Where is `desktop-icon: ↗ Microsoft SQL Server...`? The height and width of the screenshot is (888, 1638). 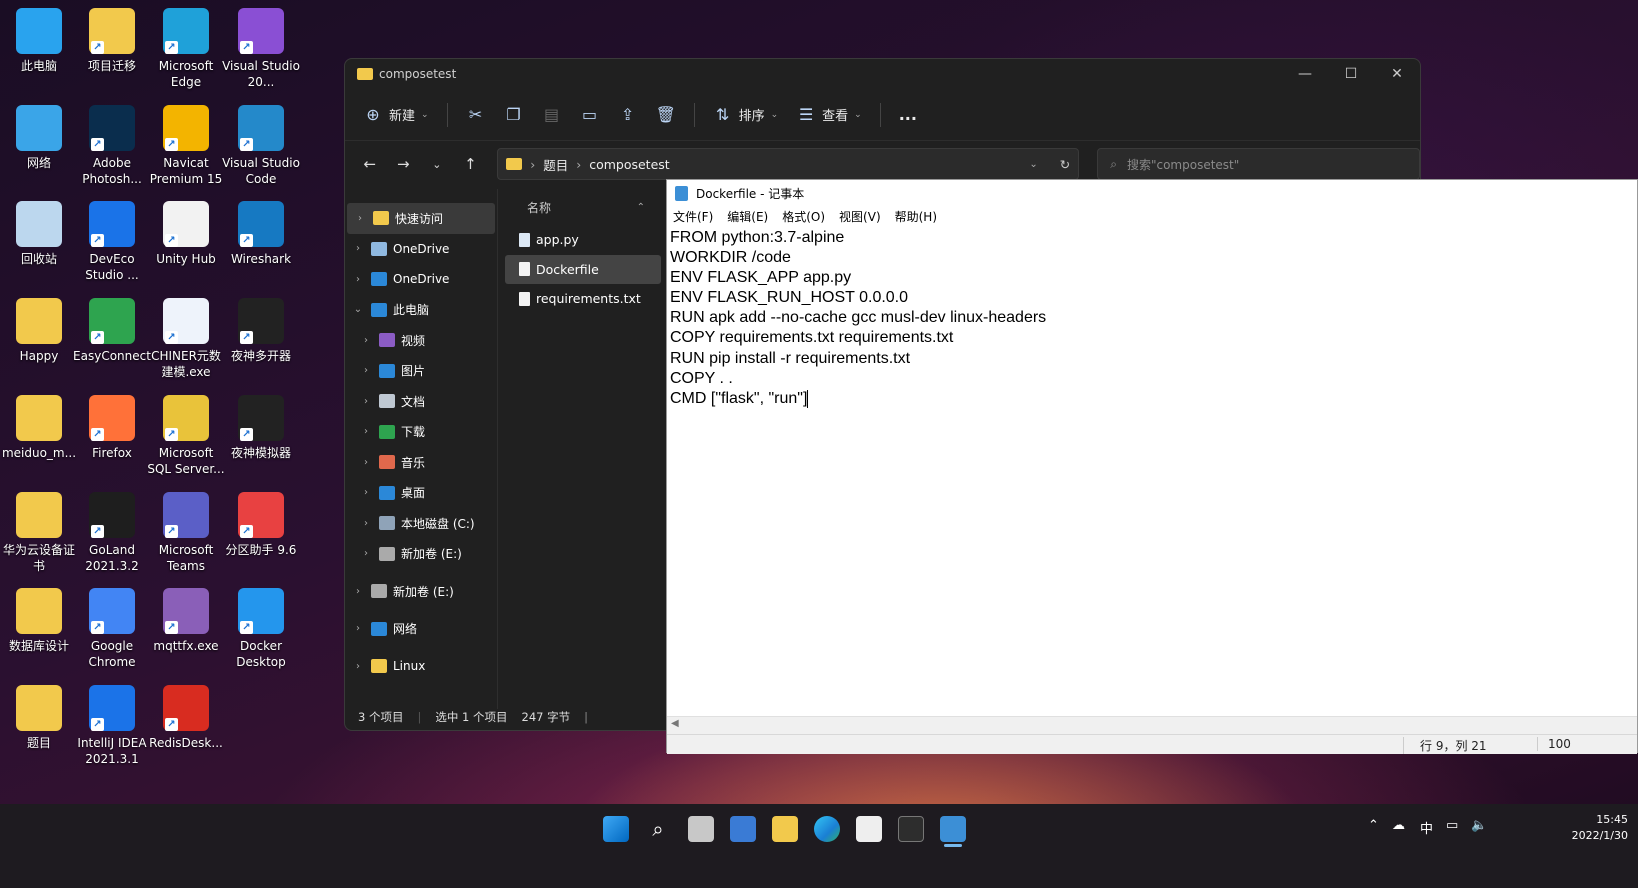
desktop-icon: ↗ Microsoft SQL Server... is located at coordinates (186, 434).